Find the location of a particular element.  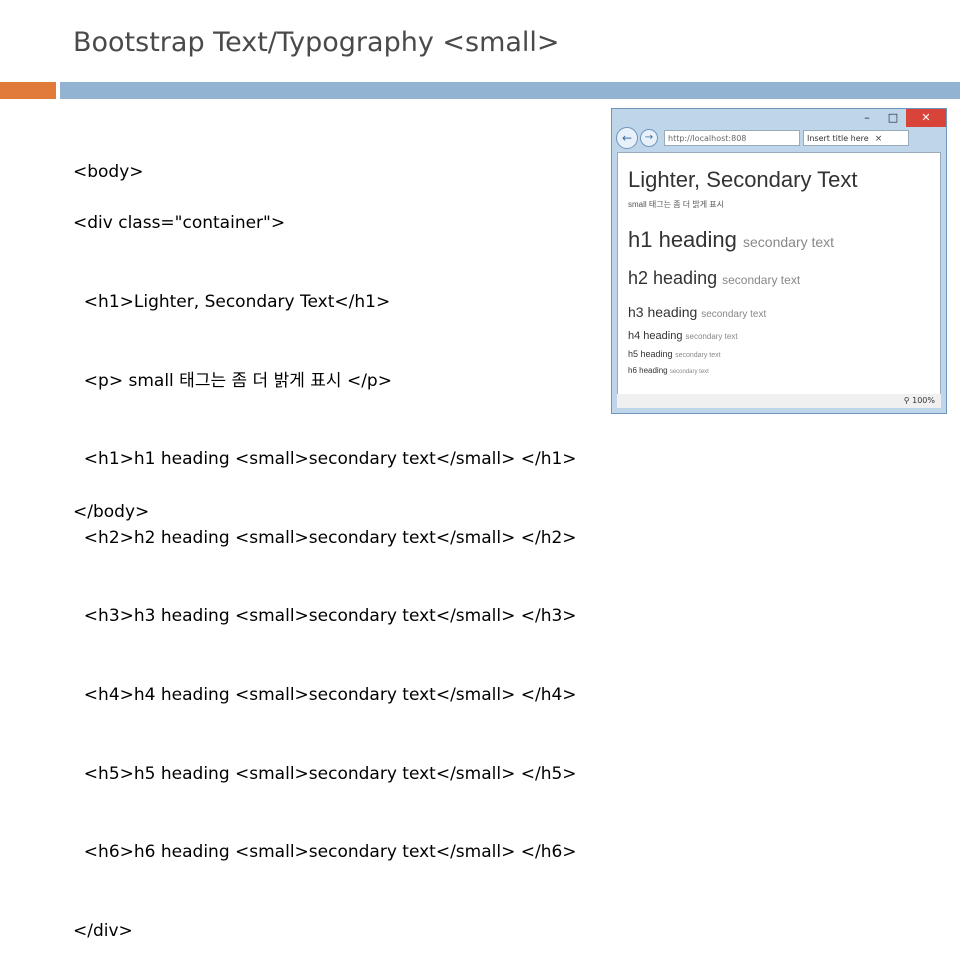

tab-close-icon: × is located at coordinates (879, 139).